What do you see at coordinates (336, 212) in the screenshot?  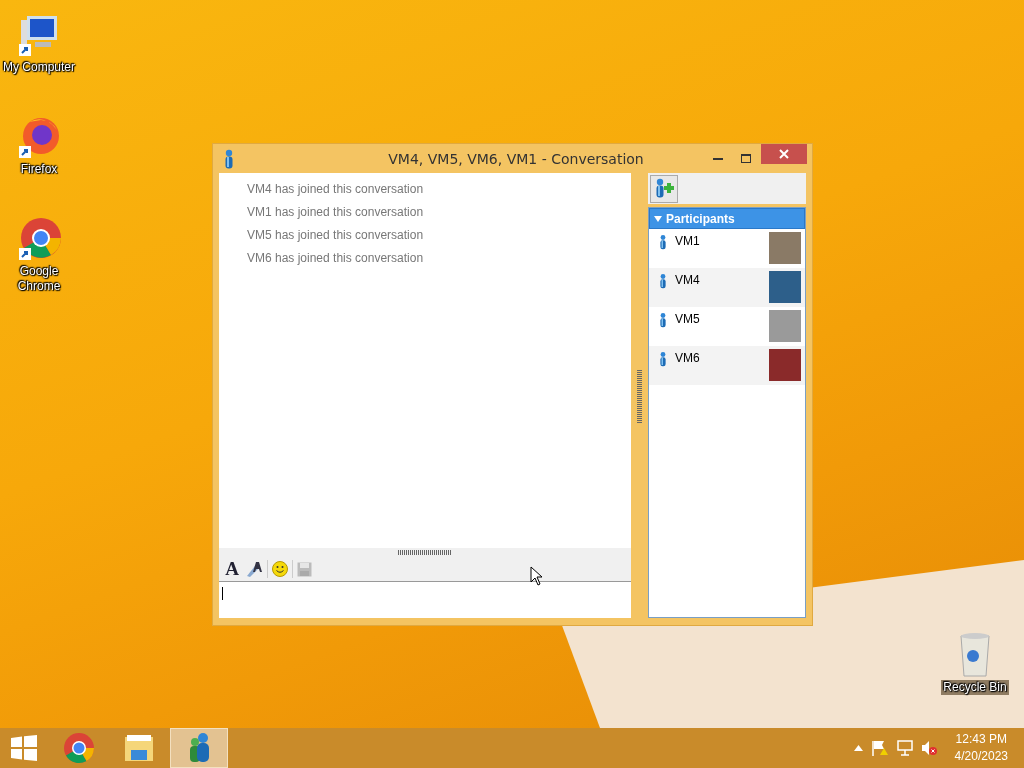 I see `system-message: VM1 has joined this conversation` at bounding box center [336, 212].